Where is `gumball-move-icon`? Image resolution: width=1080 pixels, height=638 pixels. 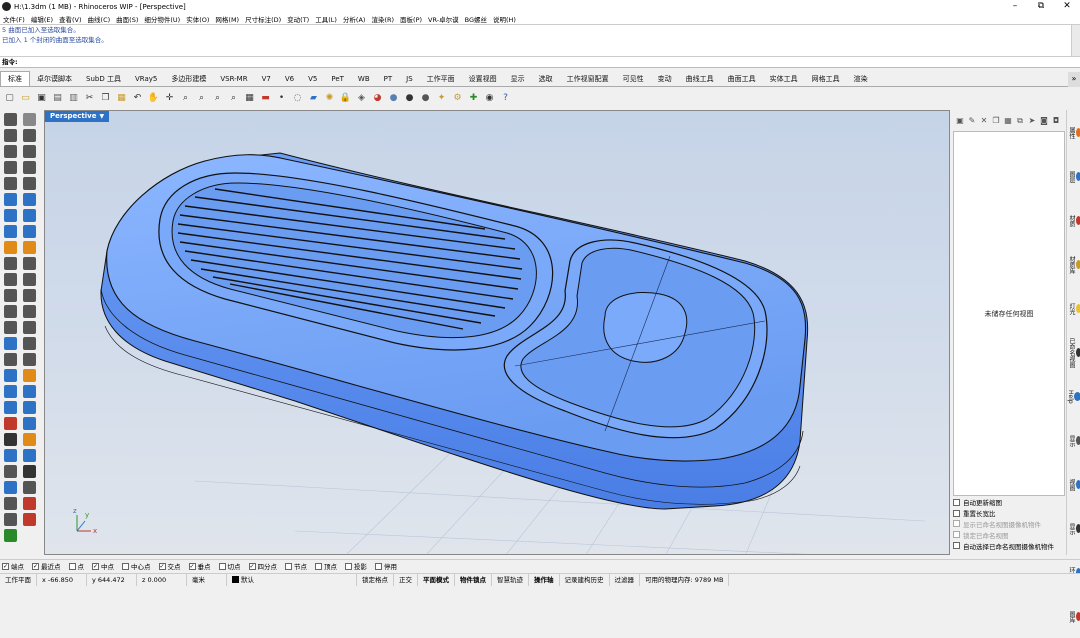
gumball-move-icon is located at coordinates (10, 423).